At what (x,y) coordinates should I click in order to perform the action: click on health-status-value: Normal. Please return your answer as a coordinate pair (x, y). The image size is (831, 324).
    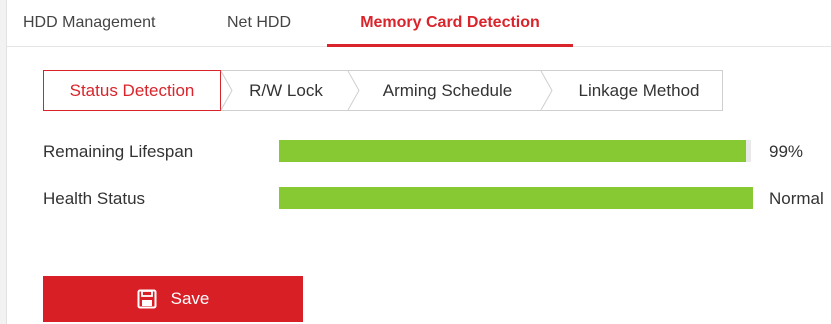
    Looking at the image, I should click on (796, 198).